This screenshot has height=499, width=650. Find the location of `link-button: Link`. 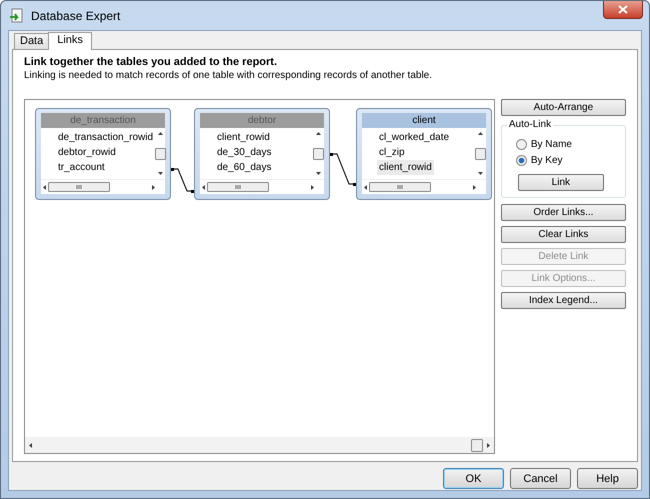

link-button: Link is located at coordinates (561, 182).